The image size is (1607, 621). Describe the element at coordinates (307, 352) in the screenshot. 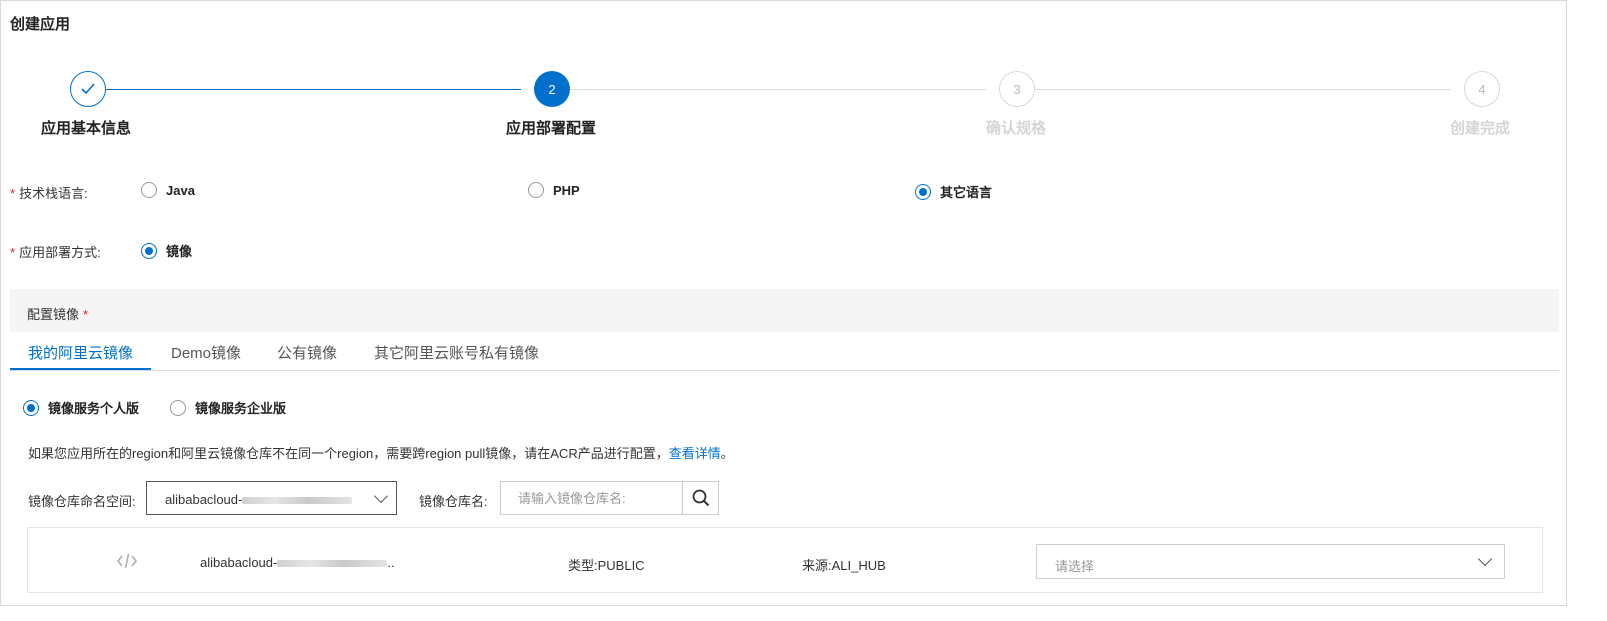

I see `tab-public-image: 公有镜像` at that location.